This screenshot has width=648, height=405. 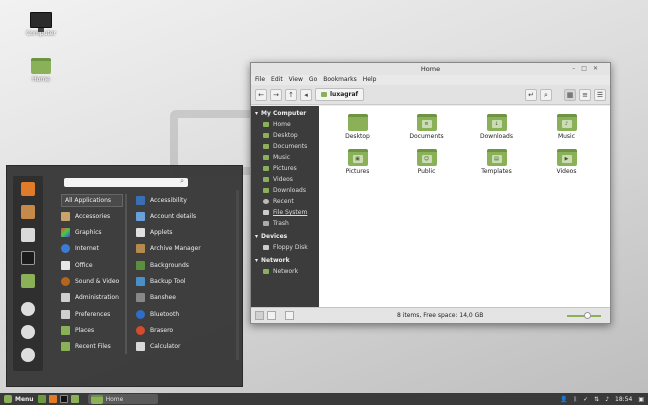 I want to click on category-all-applications: All Applications, so click(x=92, y=200).